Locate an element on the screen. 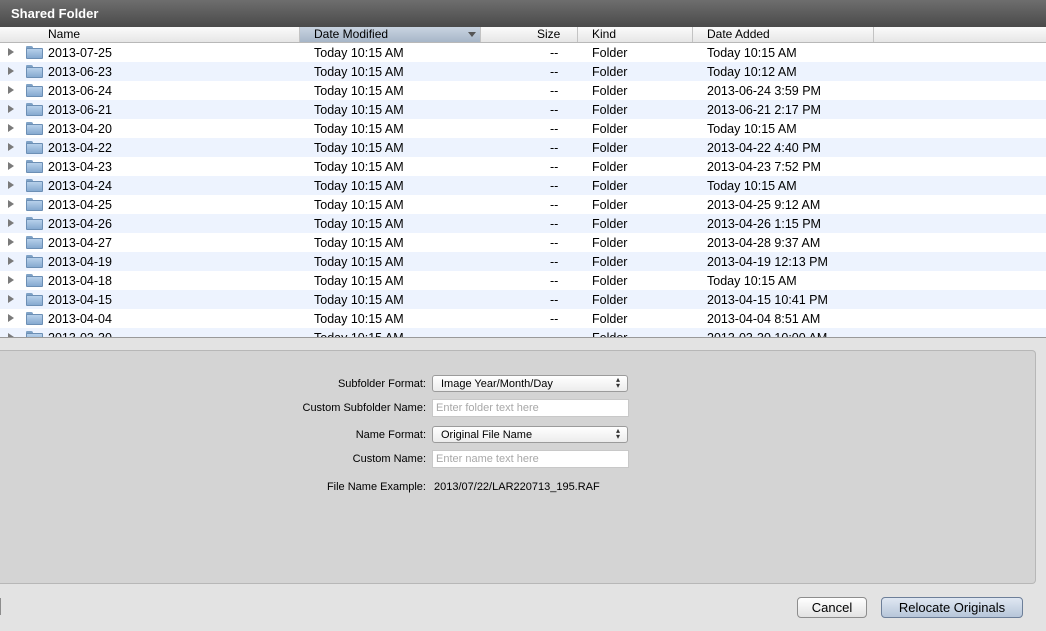 The height and width of the screenshot is (631, 1046). column-date-added: Date Added is located at coordinates (783, 34).